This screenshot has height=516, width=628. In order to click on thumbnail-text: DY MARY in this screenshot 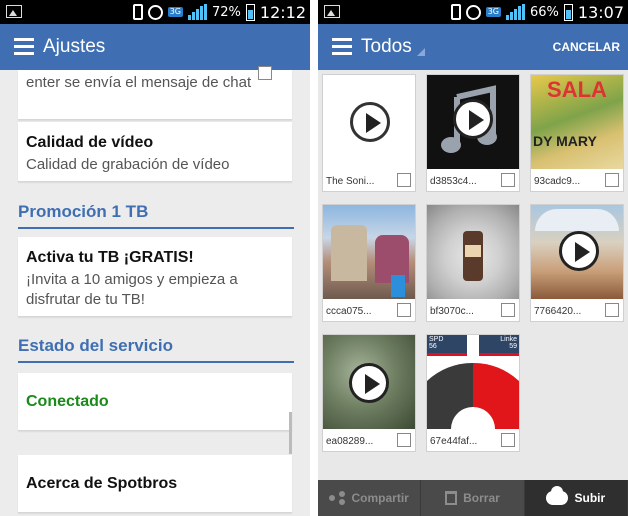, I will do `click(565, 141)`.